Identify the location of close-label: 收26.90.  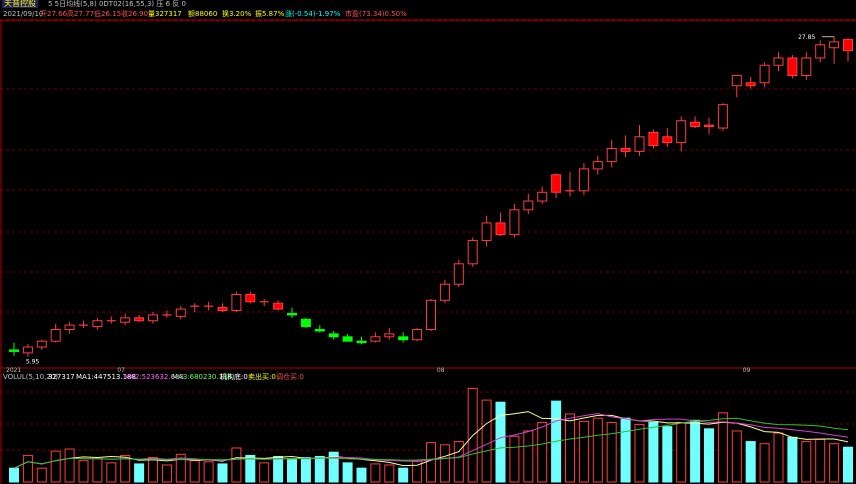
(135, 14).